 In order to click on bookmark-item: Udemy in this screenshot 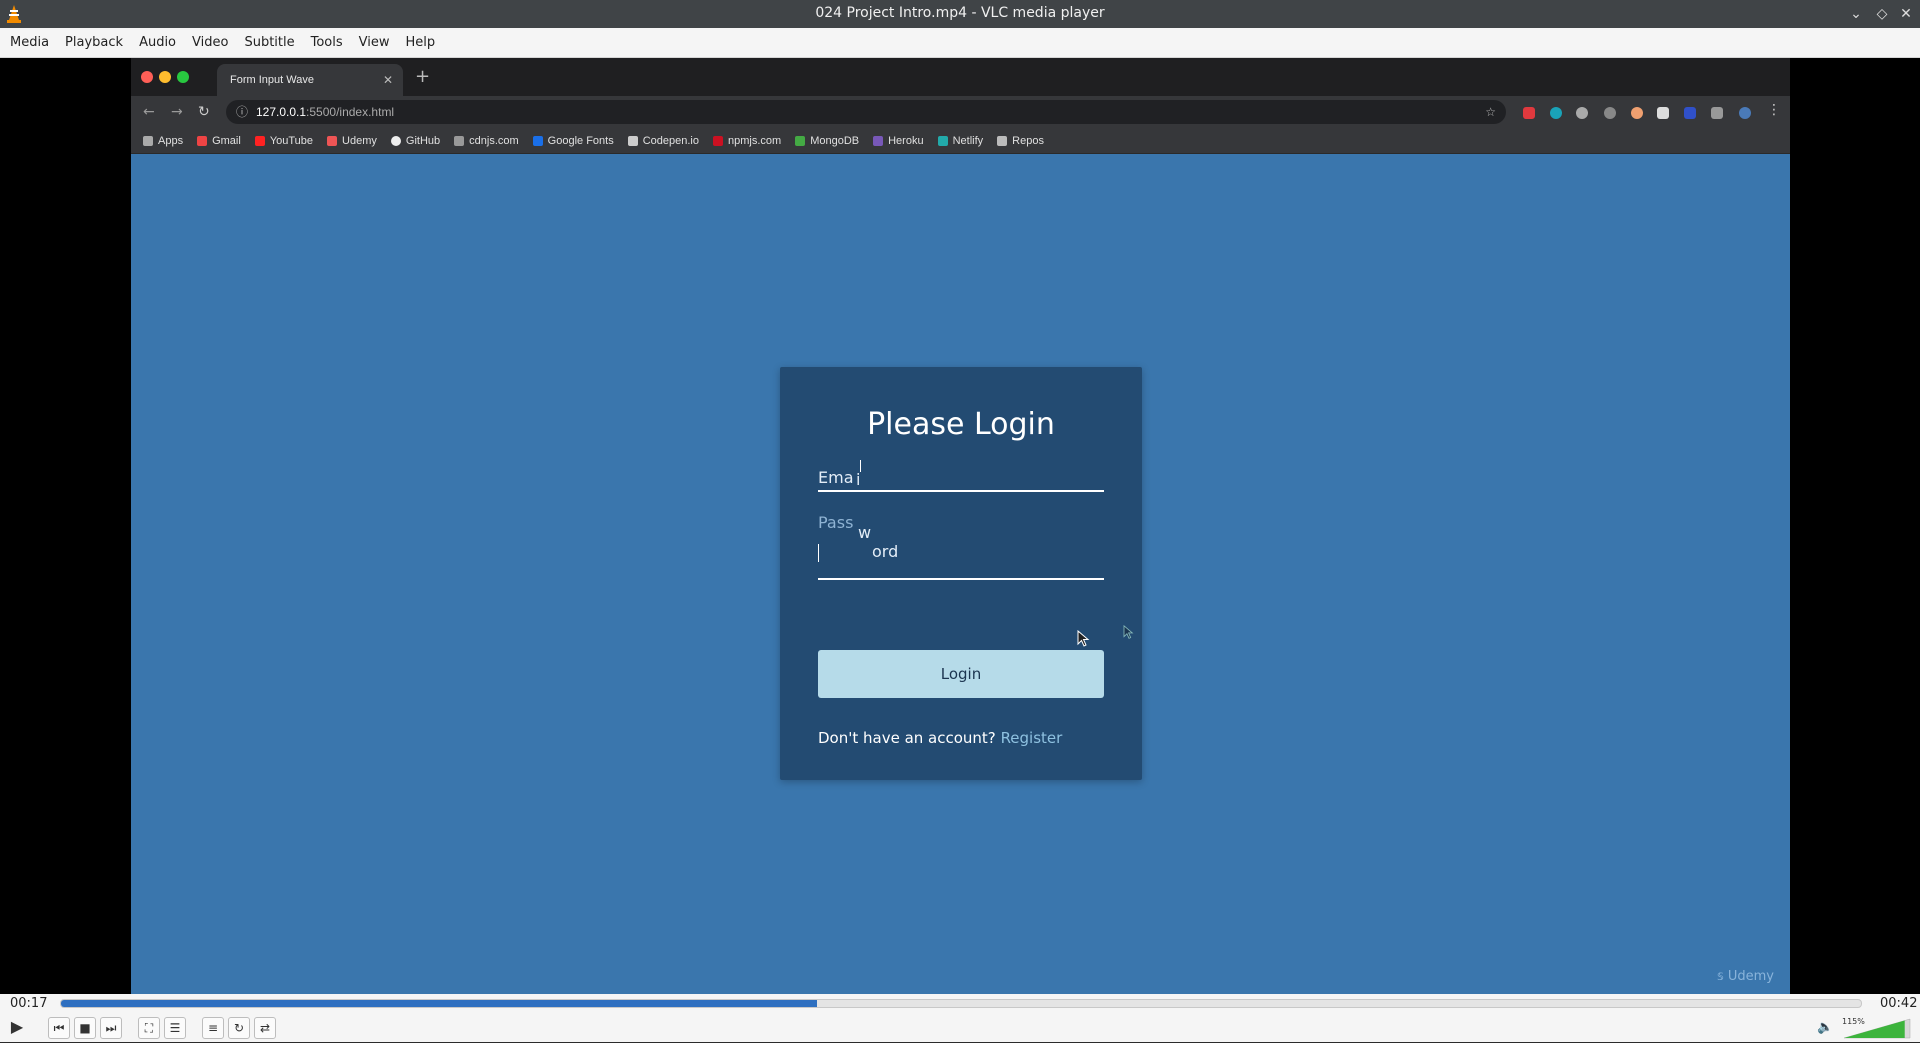, I will do `click(352, 141)`.